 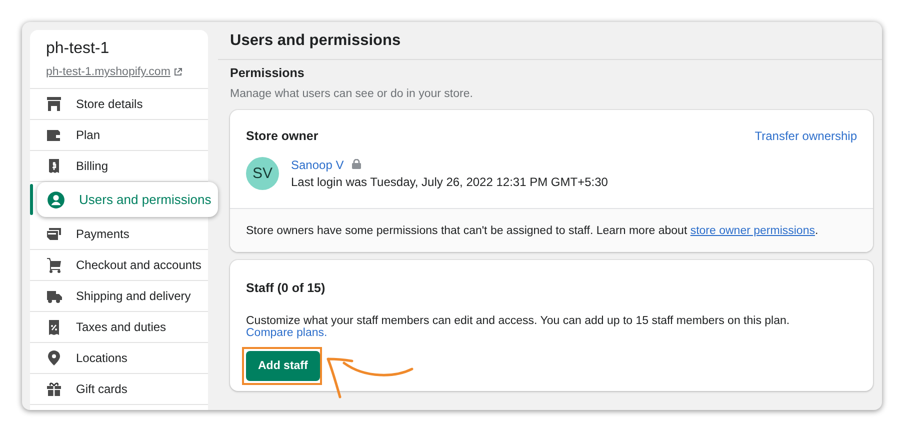 I want to click on section-title: Permissions, so click(x=268, y=73).